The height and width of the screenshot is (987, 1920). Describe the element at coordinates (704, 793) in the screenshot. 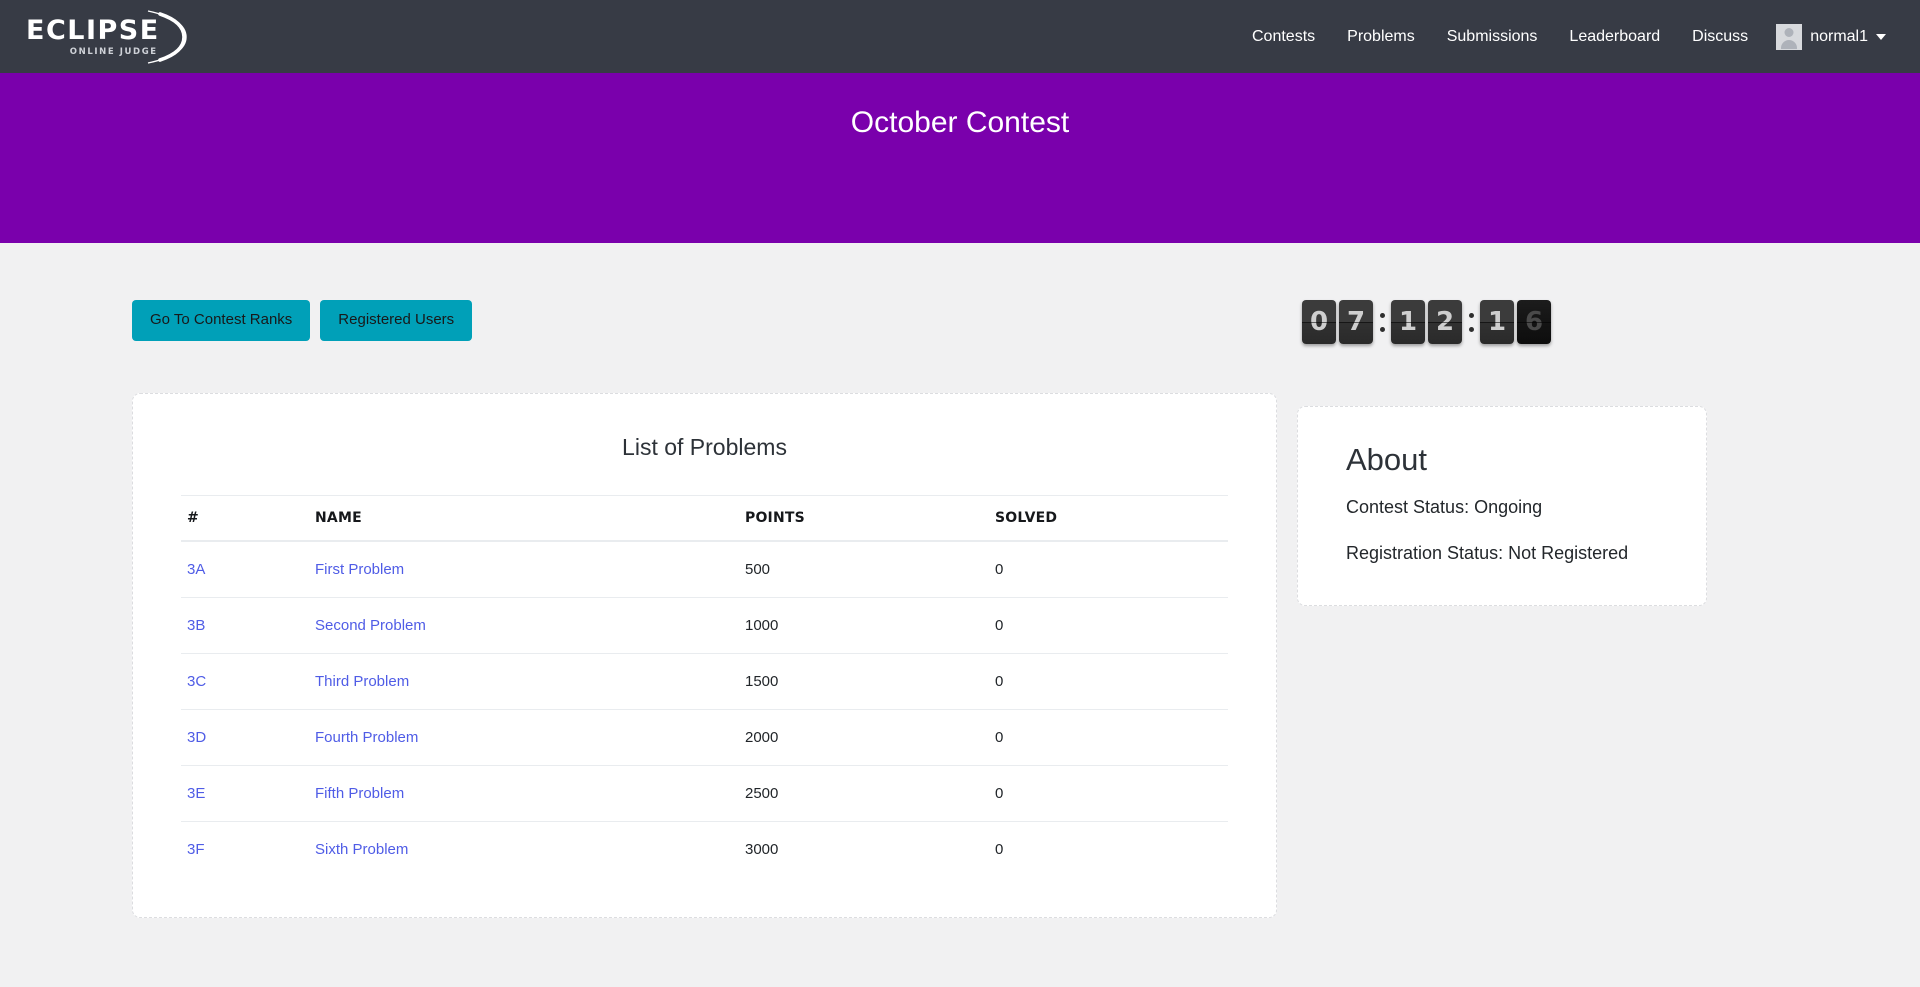

I see `table-row: 3E Fifth Problem 2500 0` at that location.